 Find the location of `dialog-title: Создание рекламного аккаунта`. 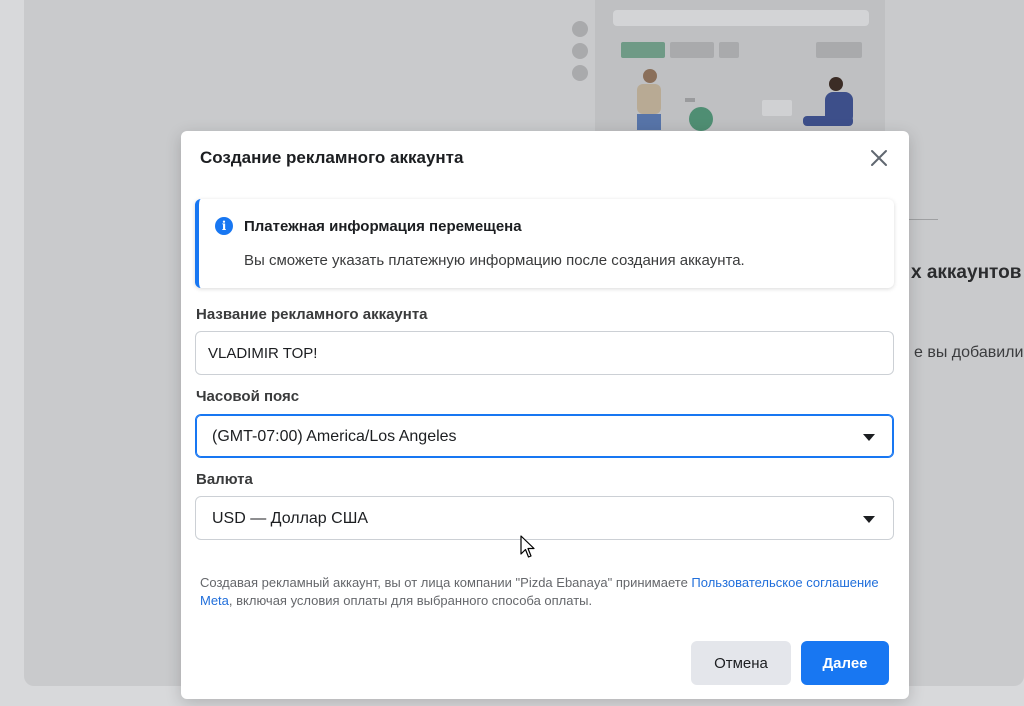

dialog-title: Создание рекламного аккаунта is located at coordinates (332, 157).